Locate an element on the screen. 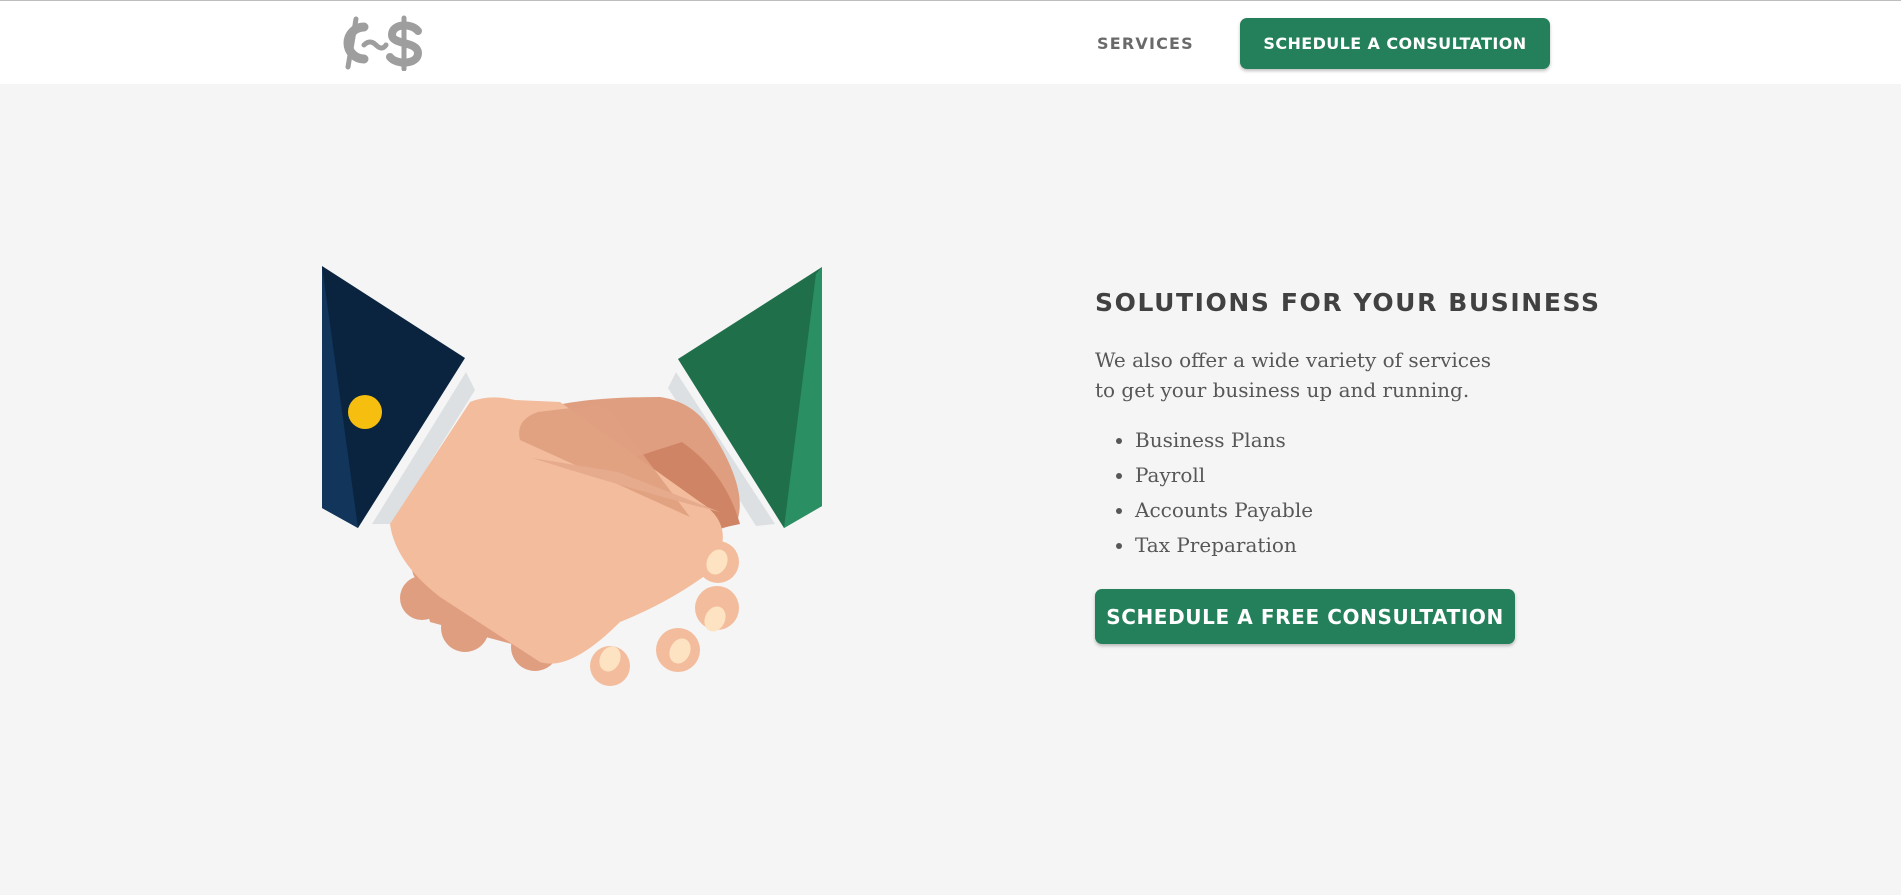 The image size is (1901, 895). service-item-business-plans: Business Plans is located at coordinates (1395, 440).